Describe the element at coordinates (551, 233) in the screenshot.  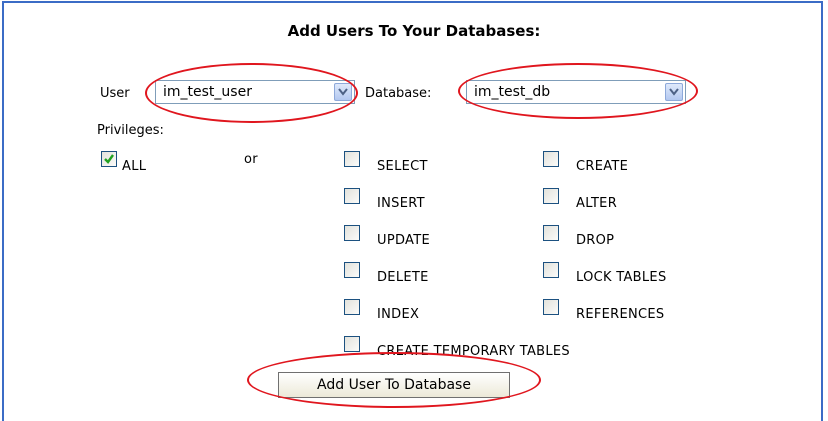
I see `drop-checkbox` at that location.